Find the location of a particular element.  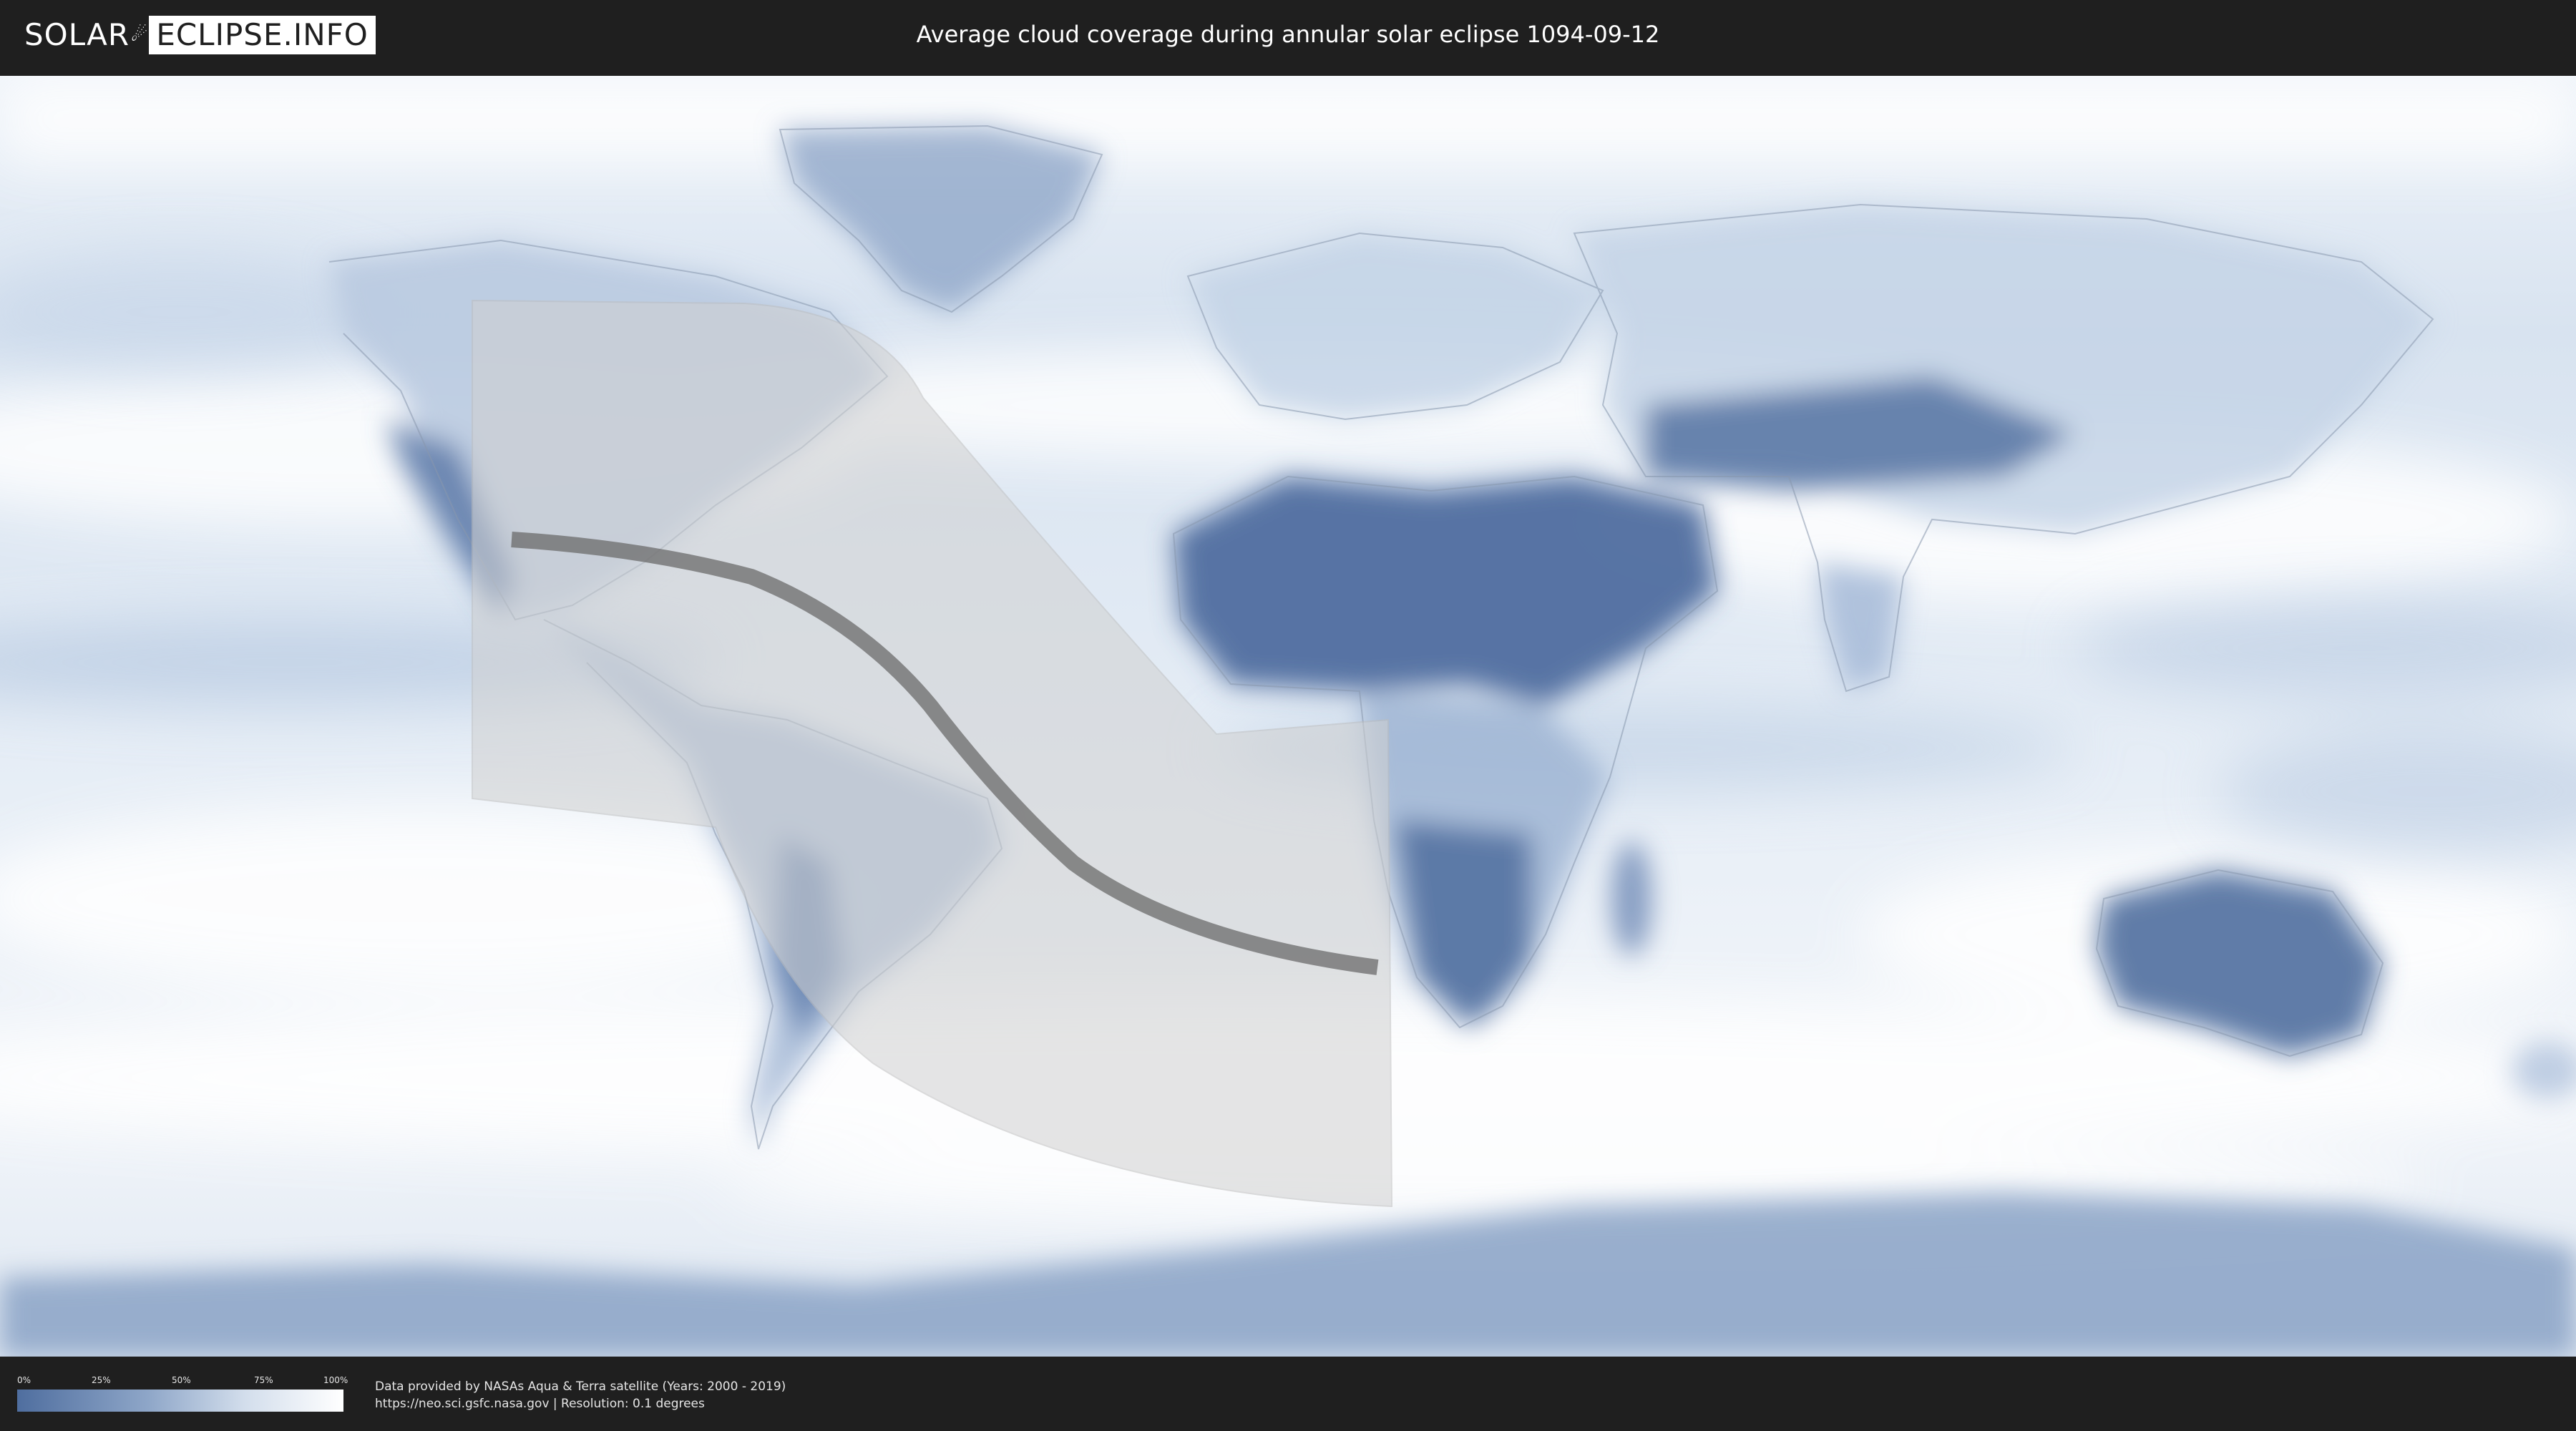

legend-tick-50: 50% is located at coordinates (181, 1380).